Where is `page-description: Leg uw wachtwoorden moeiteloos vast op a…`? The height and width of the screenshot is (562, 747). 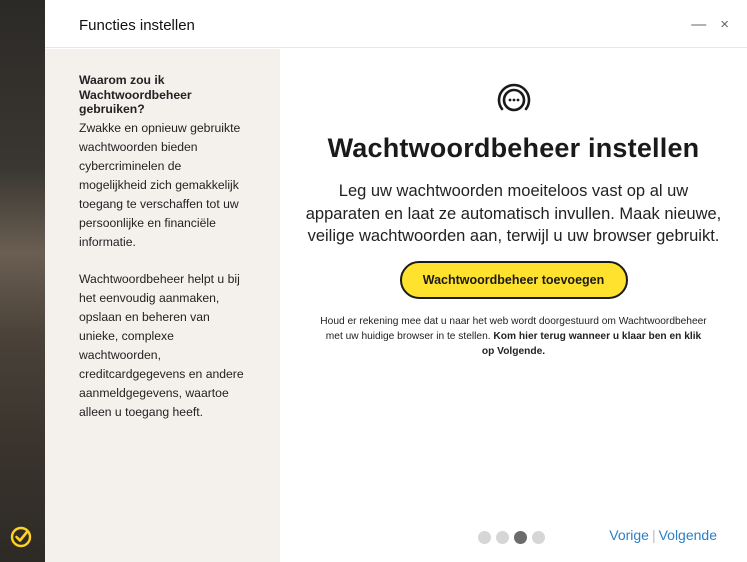
page-description: Leg uw wachtwoorden moeiteloos vast op a… is located at coordinates (513, 213).